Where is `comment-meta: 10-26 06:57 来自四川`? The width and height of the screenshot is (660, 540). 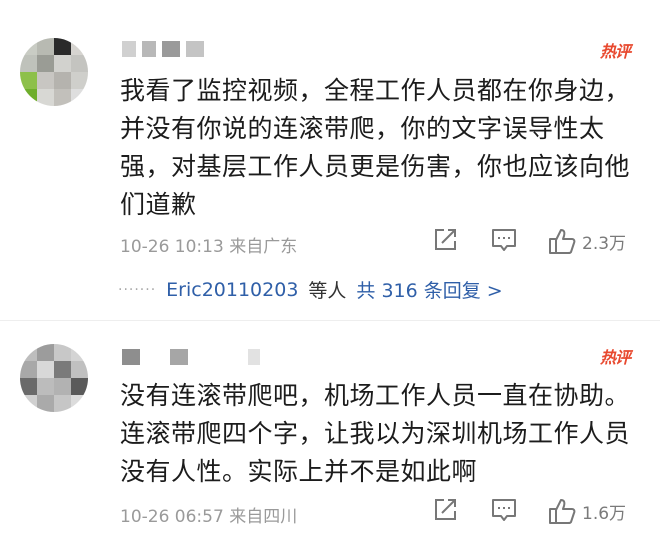 comment-meta: 10-26 06:57 来自四川 is located at coordinates (208, 514).